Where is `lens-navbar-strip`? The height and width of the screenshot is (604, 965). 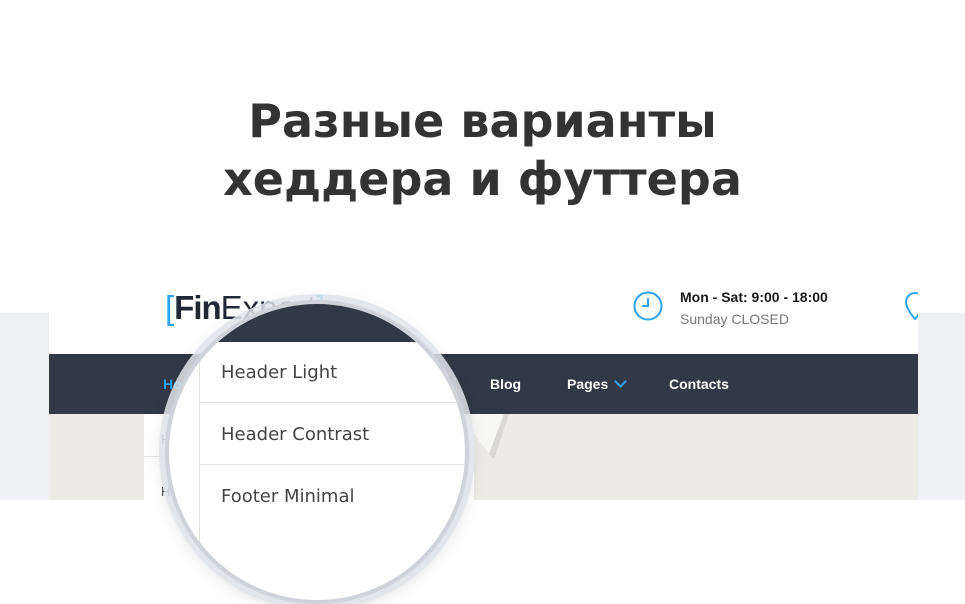
lens-navbar-strip is located at coordinates (317, 323).